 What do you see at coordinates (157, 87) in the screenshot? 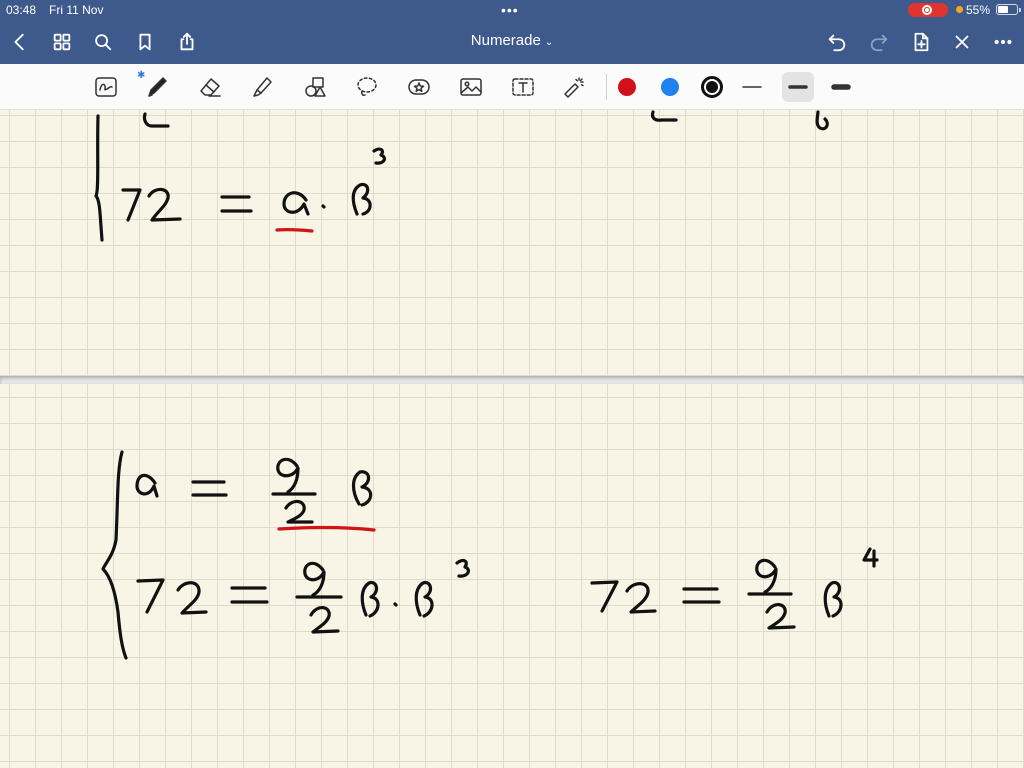
I see `pen-icon` at bounding box center [157, 87].